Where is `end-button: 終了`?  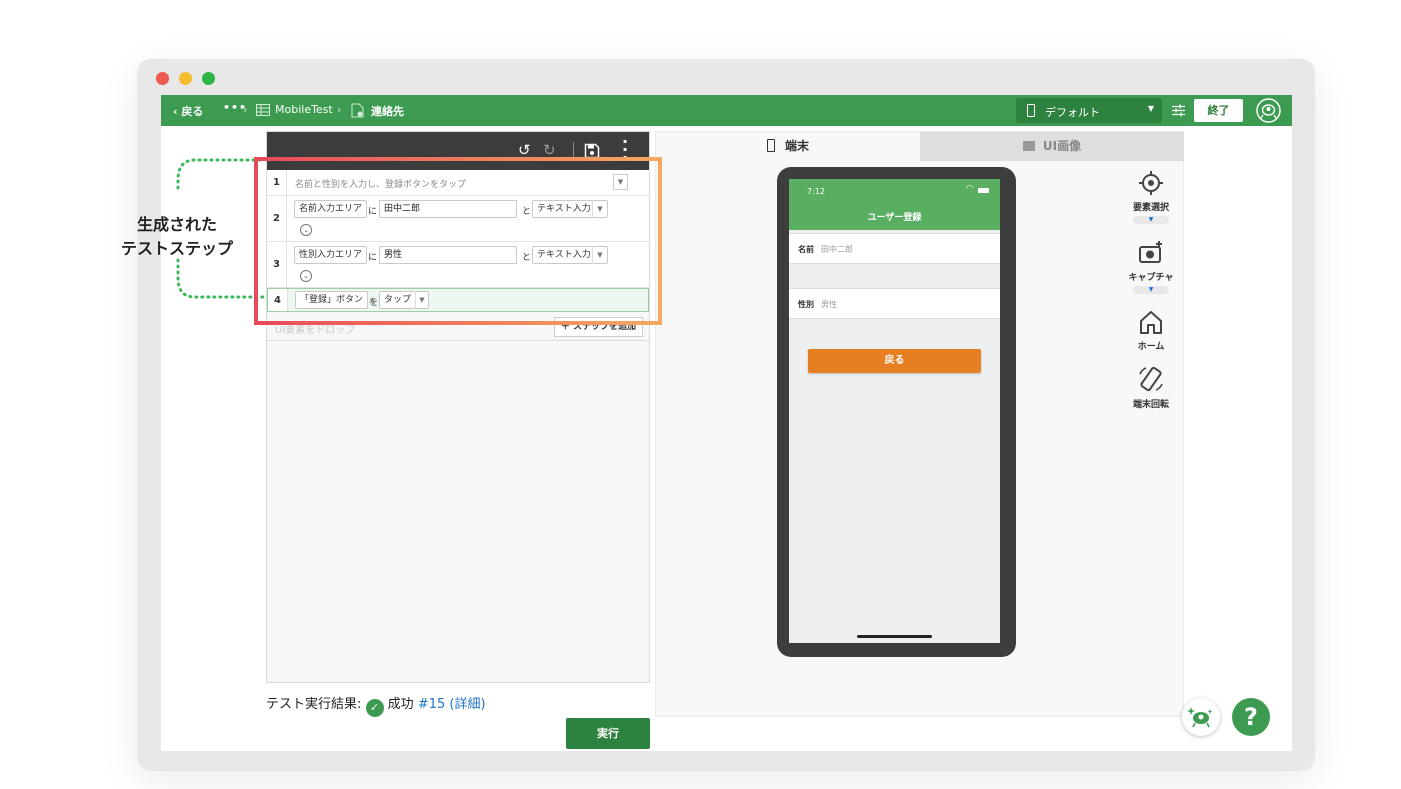 end-button: 終了 is located at coordinates (1218, 110).